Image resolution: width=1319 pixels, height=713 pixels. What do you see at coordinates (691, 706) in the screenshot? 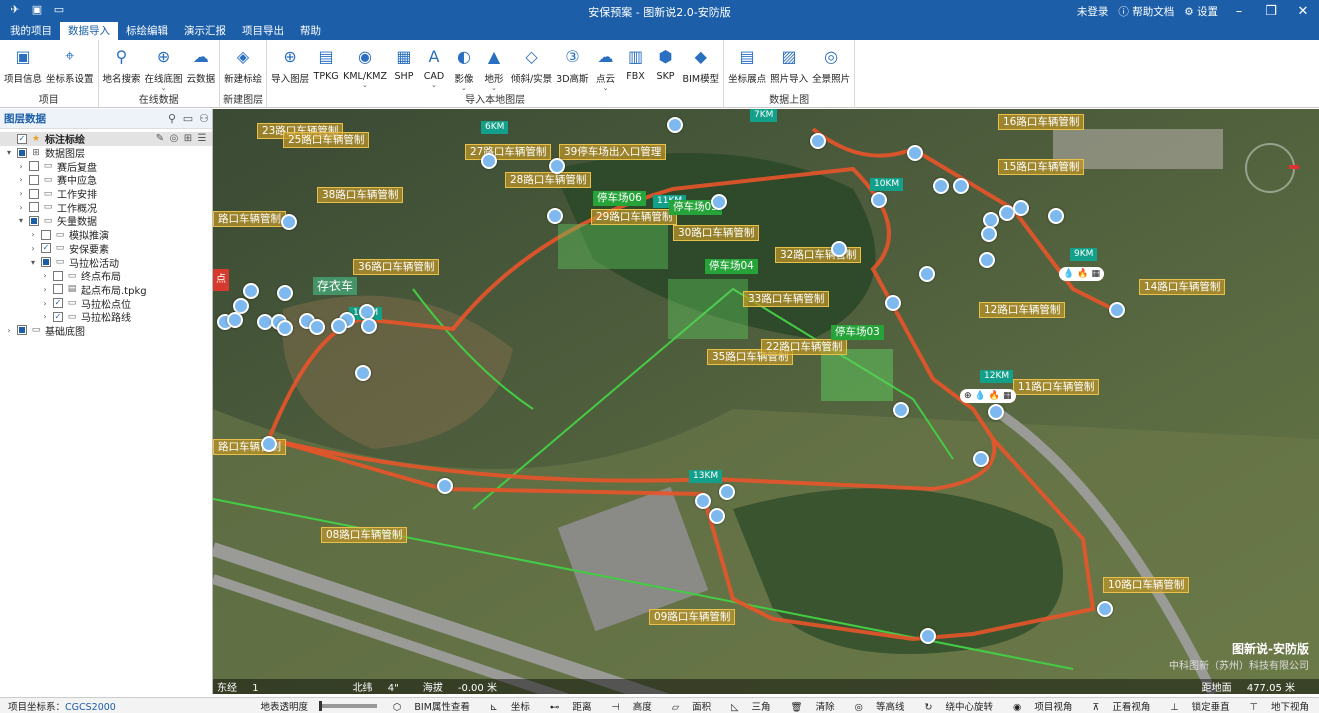
I see `status-tool-button: ▱ 面积` at bounding box center [691, 706].